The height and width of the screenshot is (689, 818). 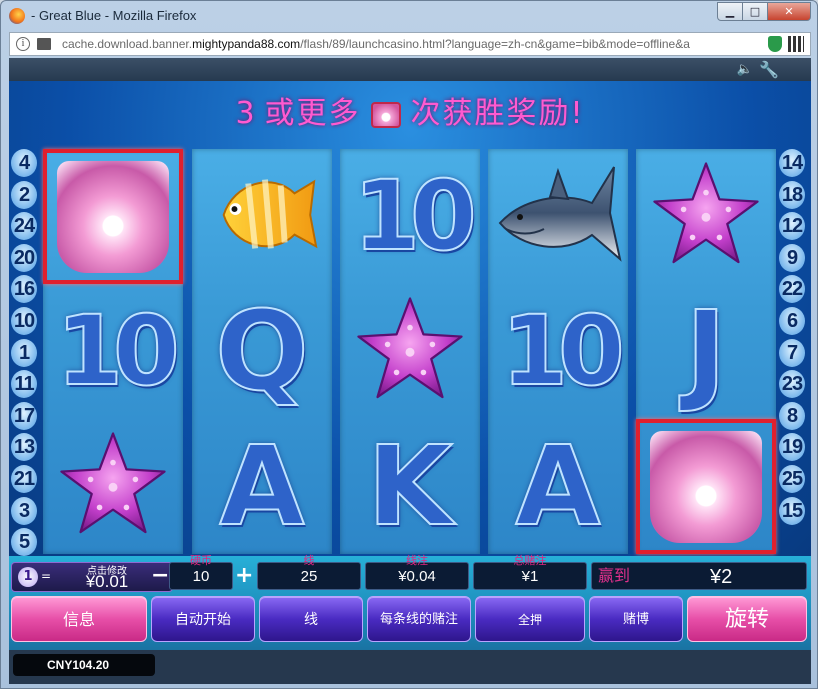 I want to click on card-symbol: Q, so click(x=262, y=351).